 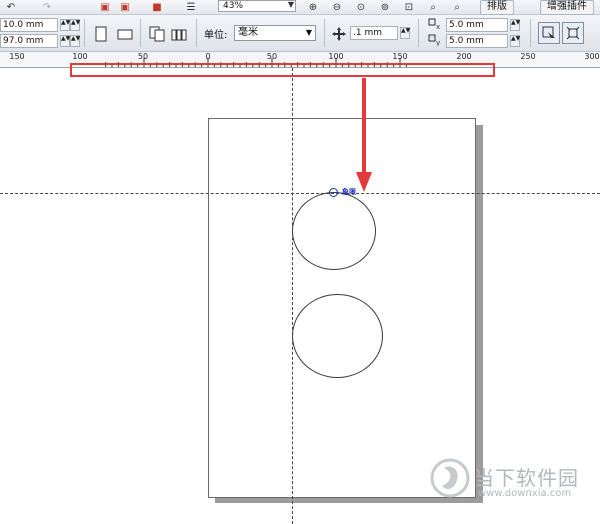 What do you see at coordinates (75, 41) in the screenshot?
I see `height-unit-spinner: ▲▼` at bounding box center [75, 41].